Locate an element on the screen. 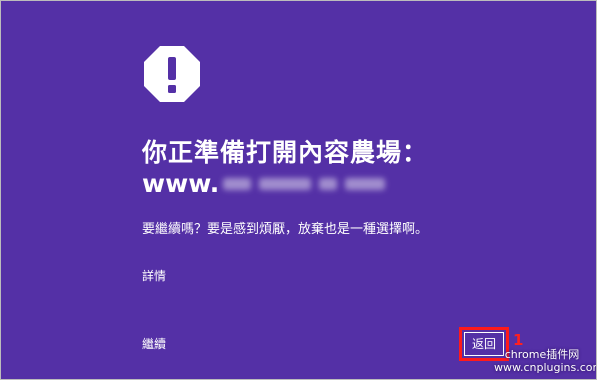  site-prefix: www. is located at coordinates (181, 183).